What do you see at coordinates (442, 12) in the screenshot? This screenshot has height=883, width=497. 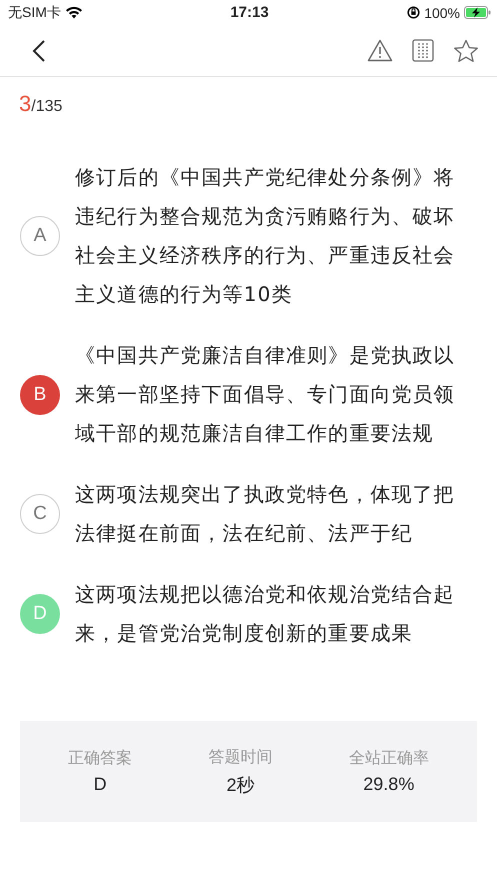 I see `battery-percent: 100%` at bounding box center [442, 12].